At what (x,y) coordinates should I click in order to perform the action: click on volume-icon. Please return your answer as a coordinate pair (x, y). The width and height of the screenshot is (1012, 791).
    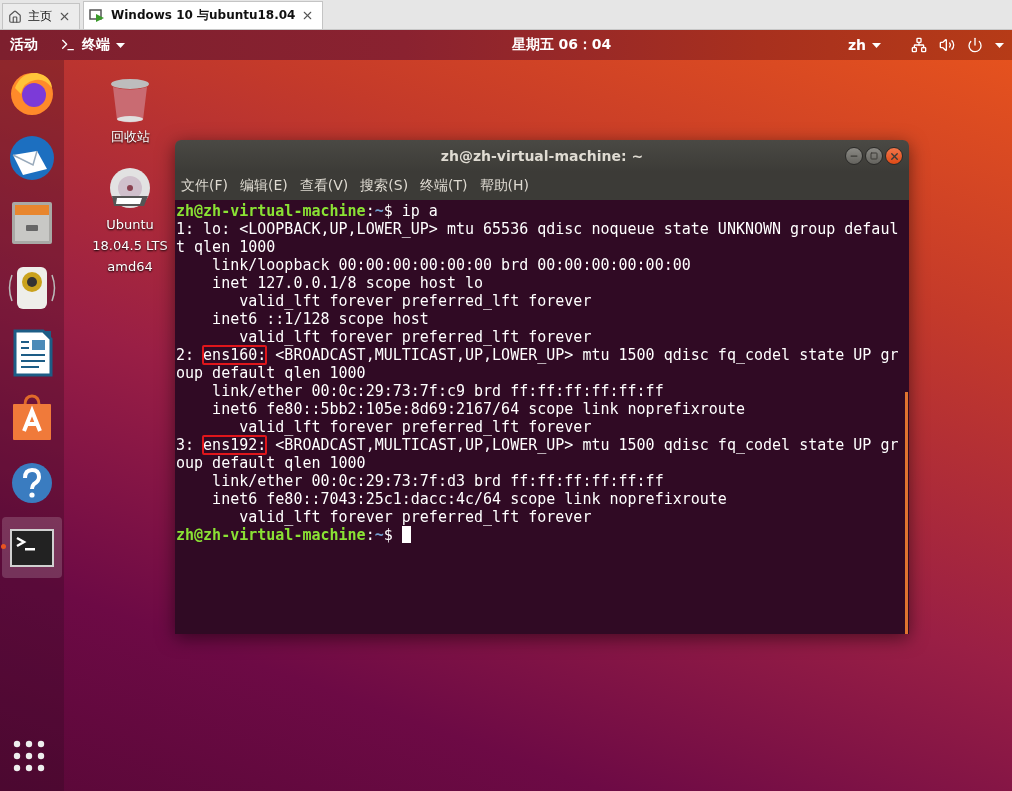
    Looking at the image, I should click on (947, 45).